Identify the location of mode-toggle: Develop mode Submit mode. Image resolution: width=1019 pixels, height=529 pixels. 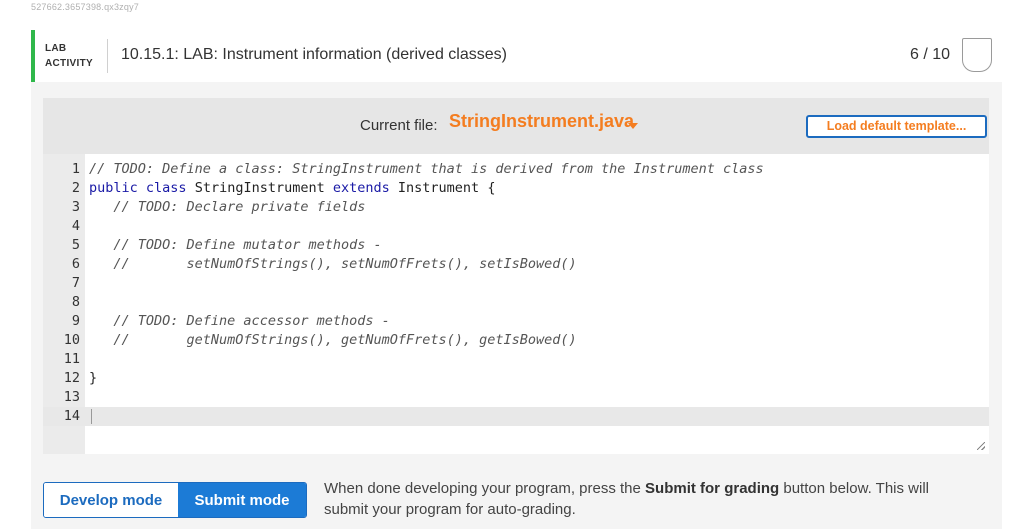
(175, 500).